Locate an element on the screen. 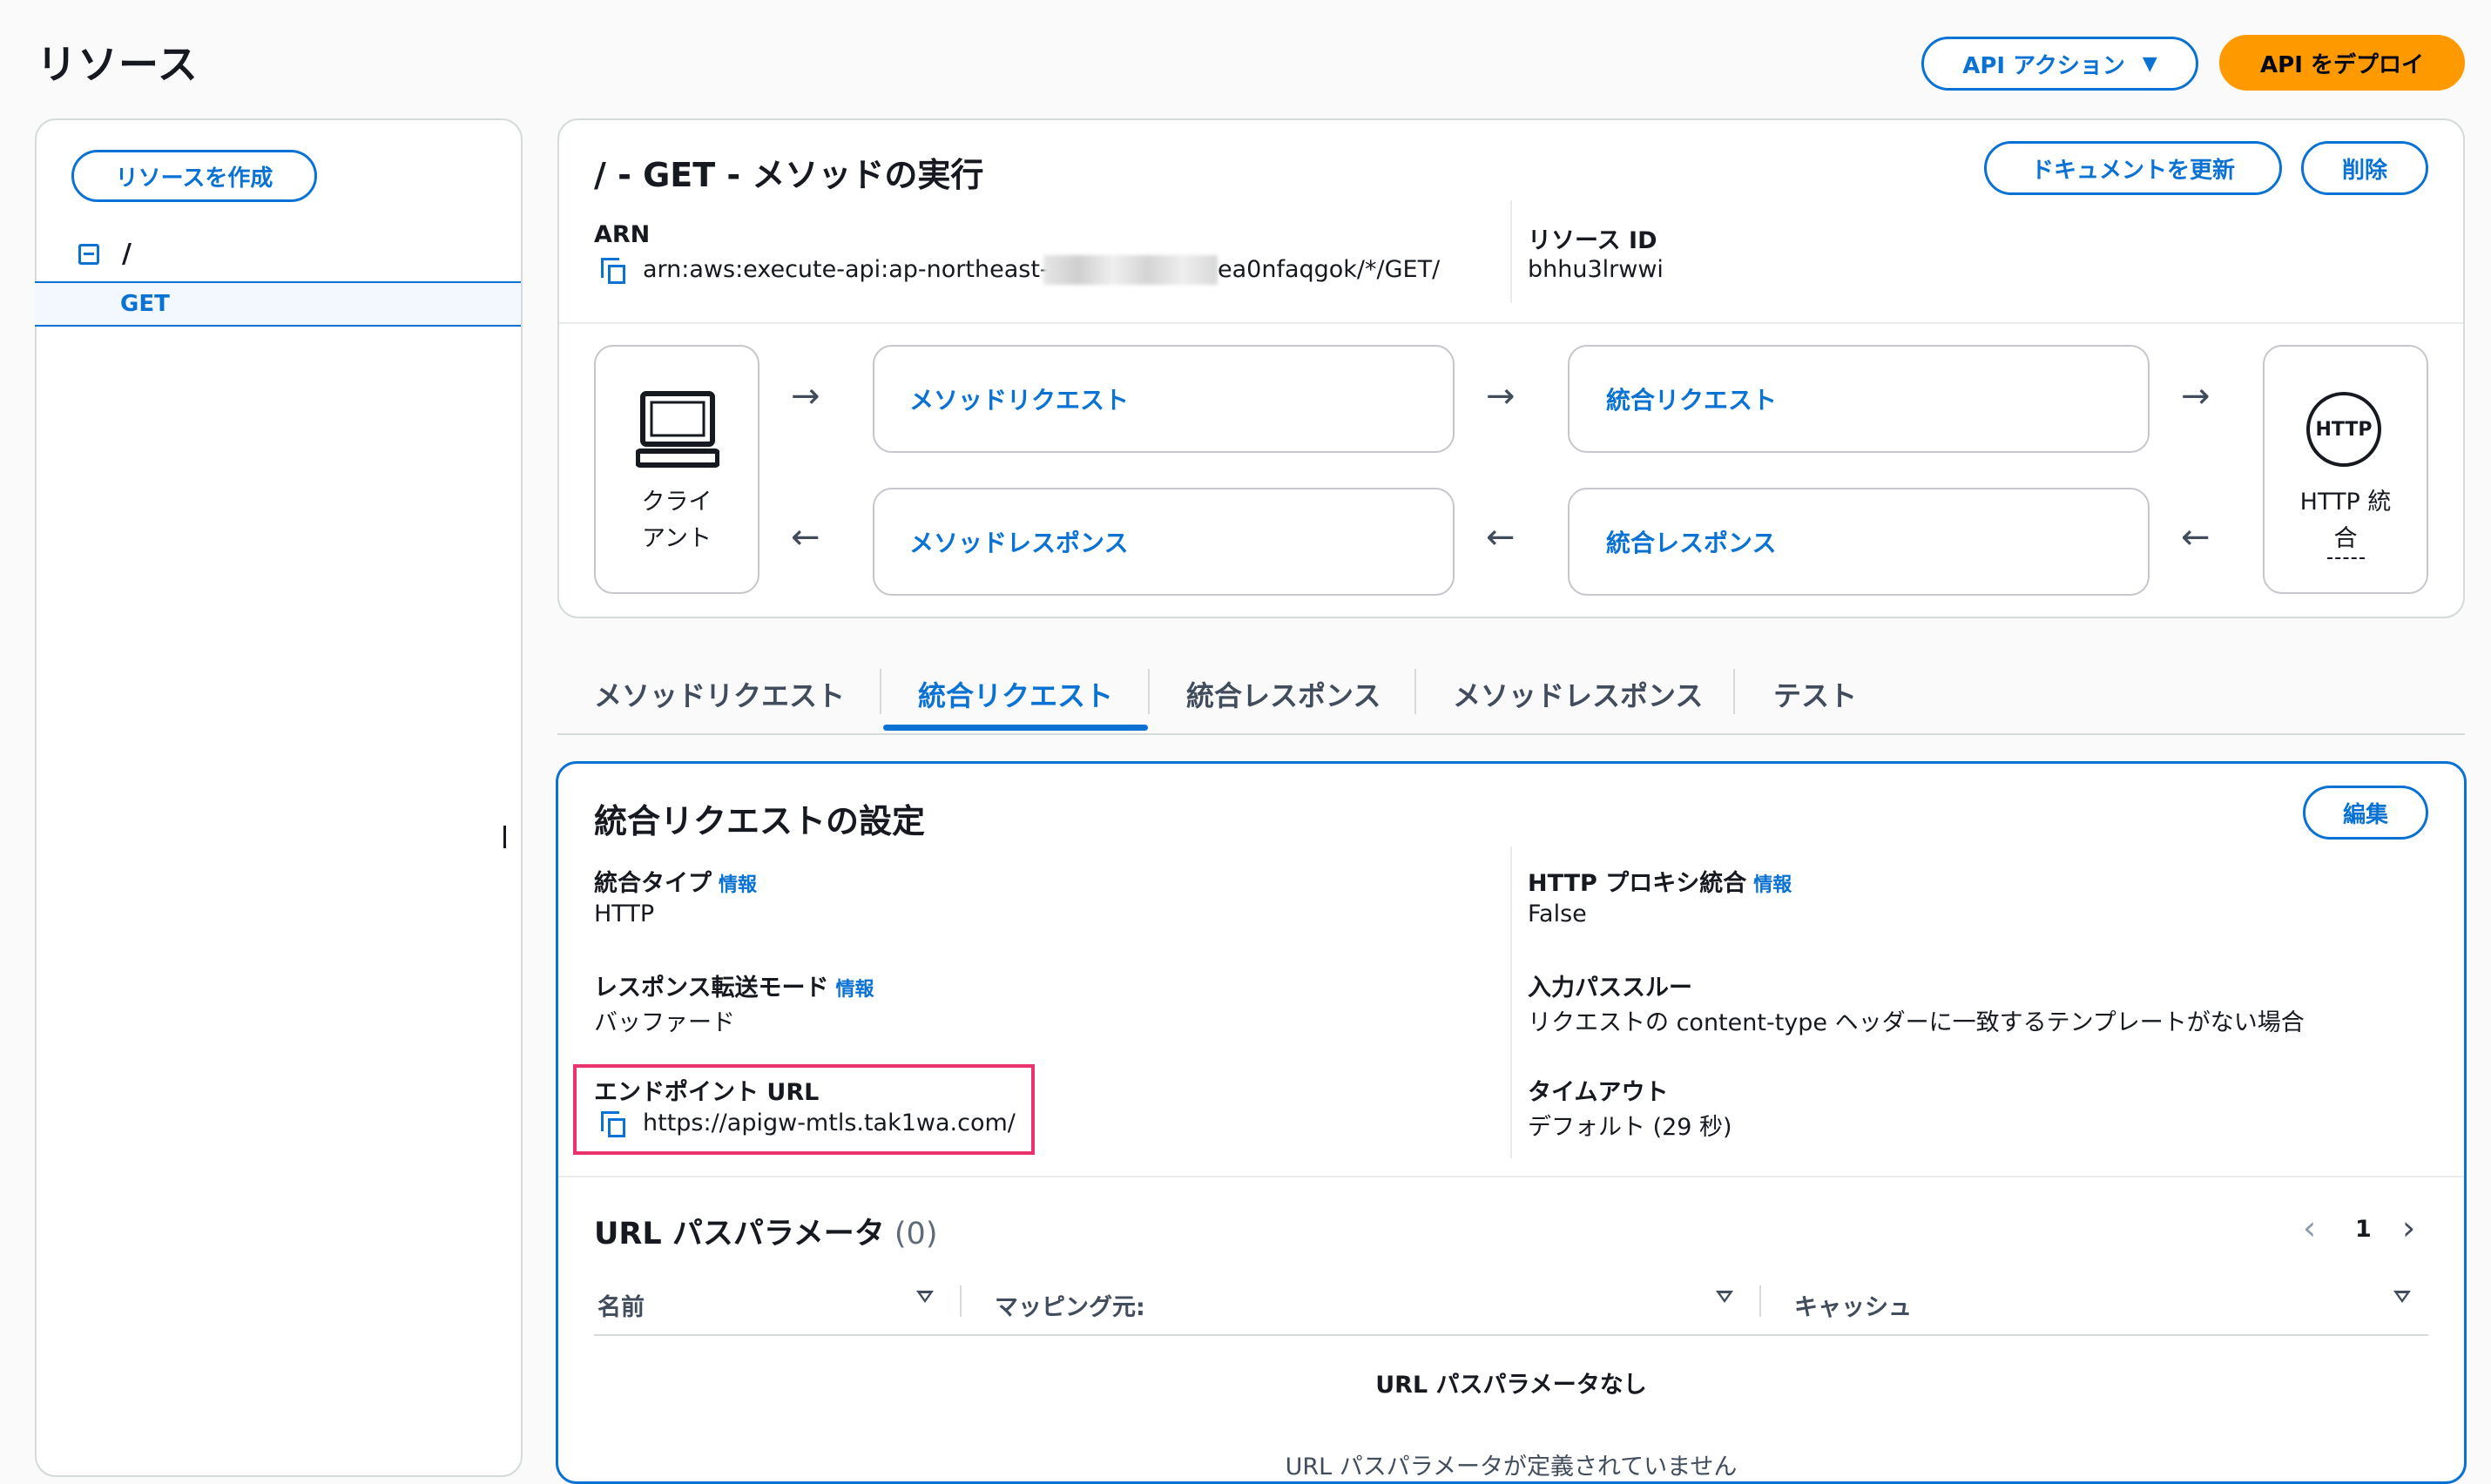  response-transfer-value: バッファード is located at coordinates (664, 1023).